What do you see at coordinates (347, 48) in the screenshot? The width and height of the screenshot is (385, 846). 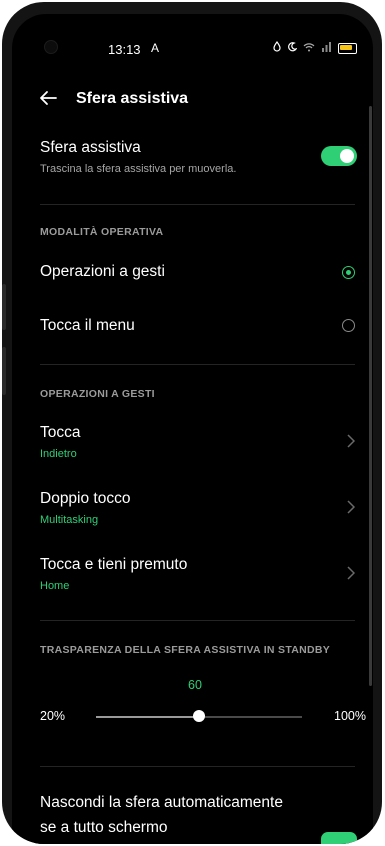 I see `battery-icon` at bounding box center [347, 48].